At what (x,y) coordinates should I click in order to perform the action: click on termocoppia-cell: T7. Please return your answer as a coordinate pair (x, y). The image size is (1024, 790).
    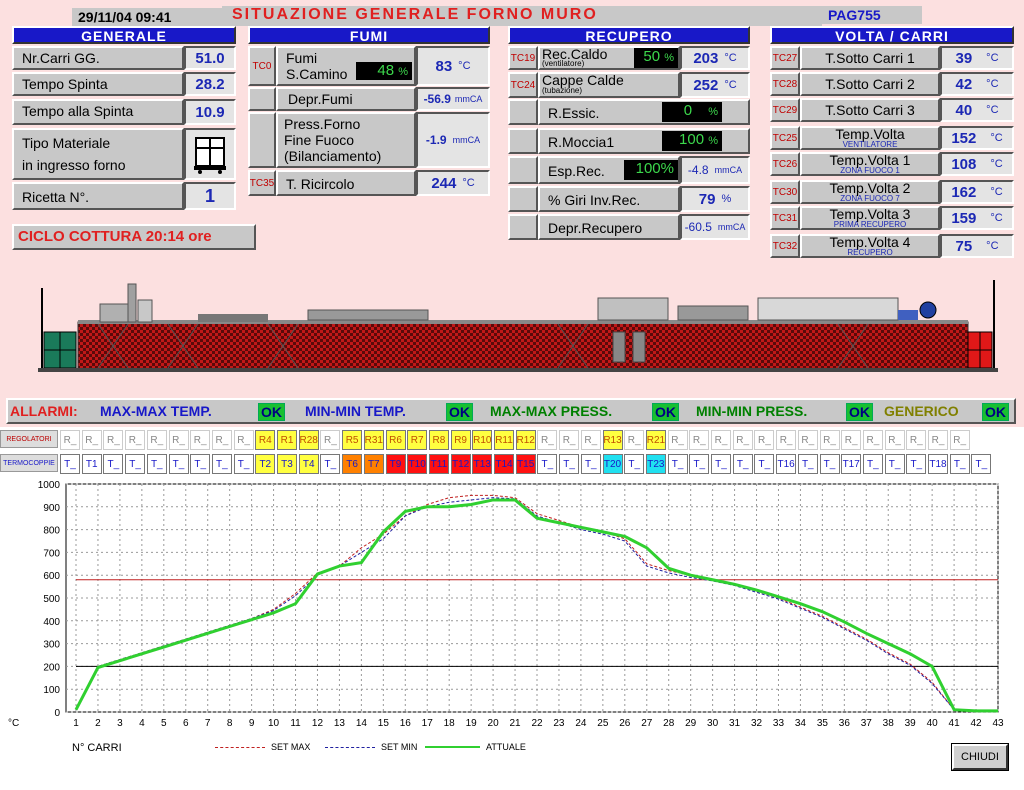
    Looking at the image, I should click on (373, 464).